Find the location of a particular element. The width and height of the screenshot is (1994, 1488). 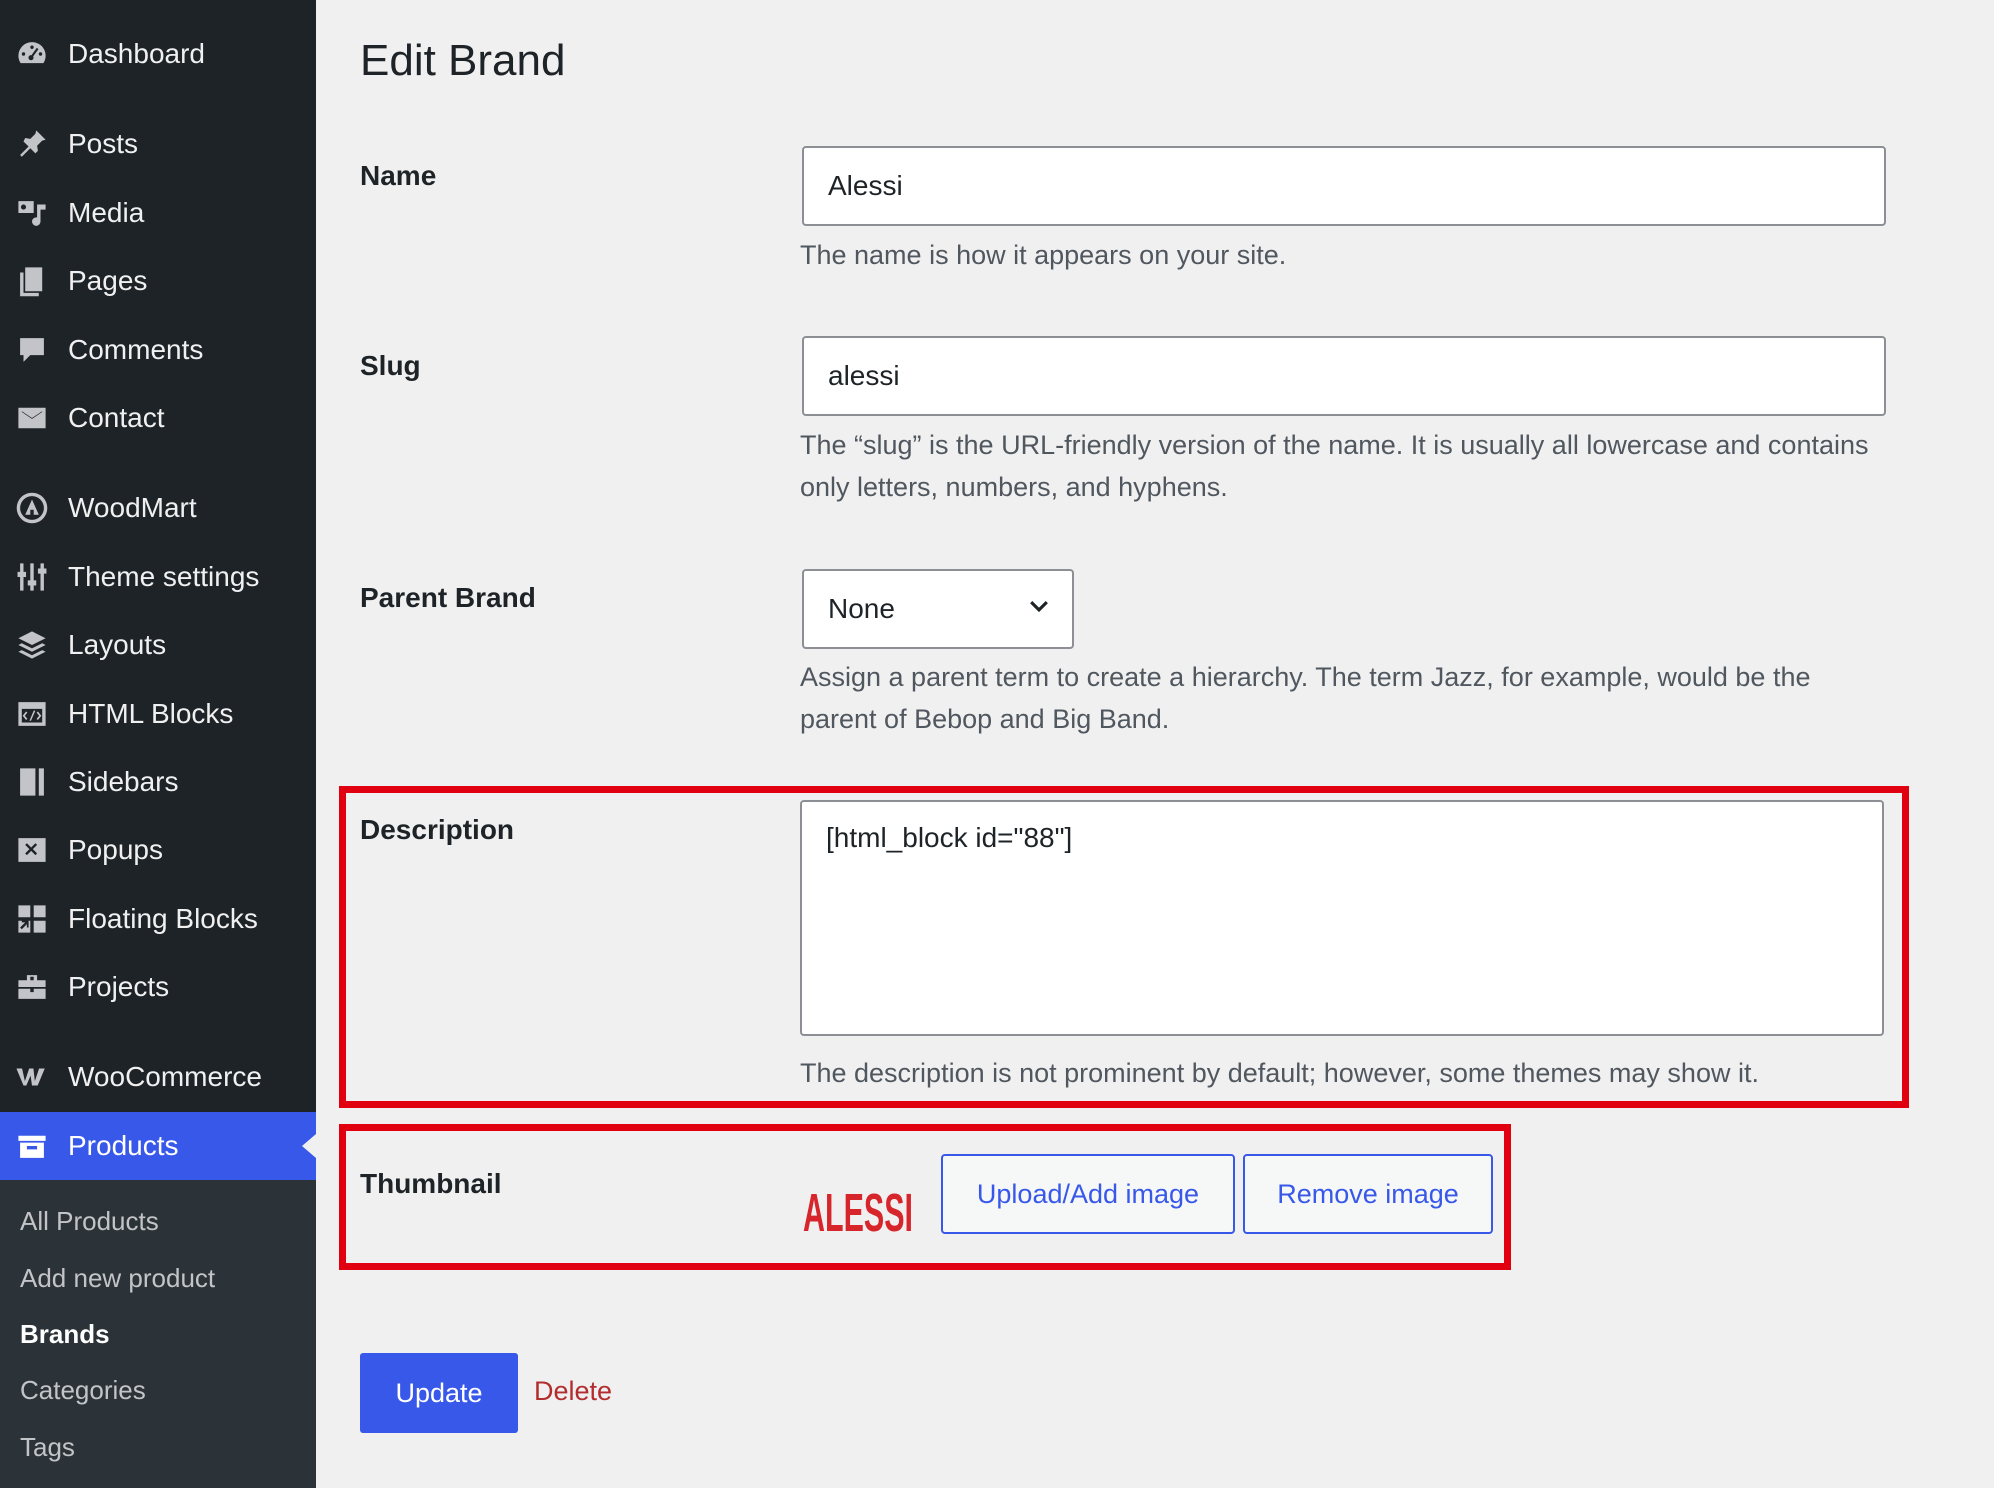

sidebar-item-html-blocks: HTML Blocks is located at coordinates (158, 714).